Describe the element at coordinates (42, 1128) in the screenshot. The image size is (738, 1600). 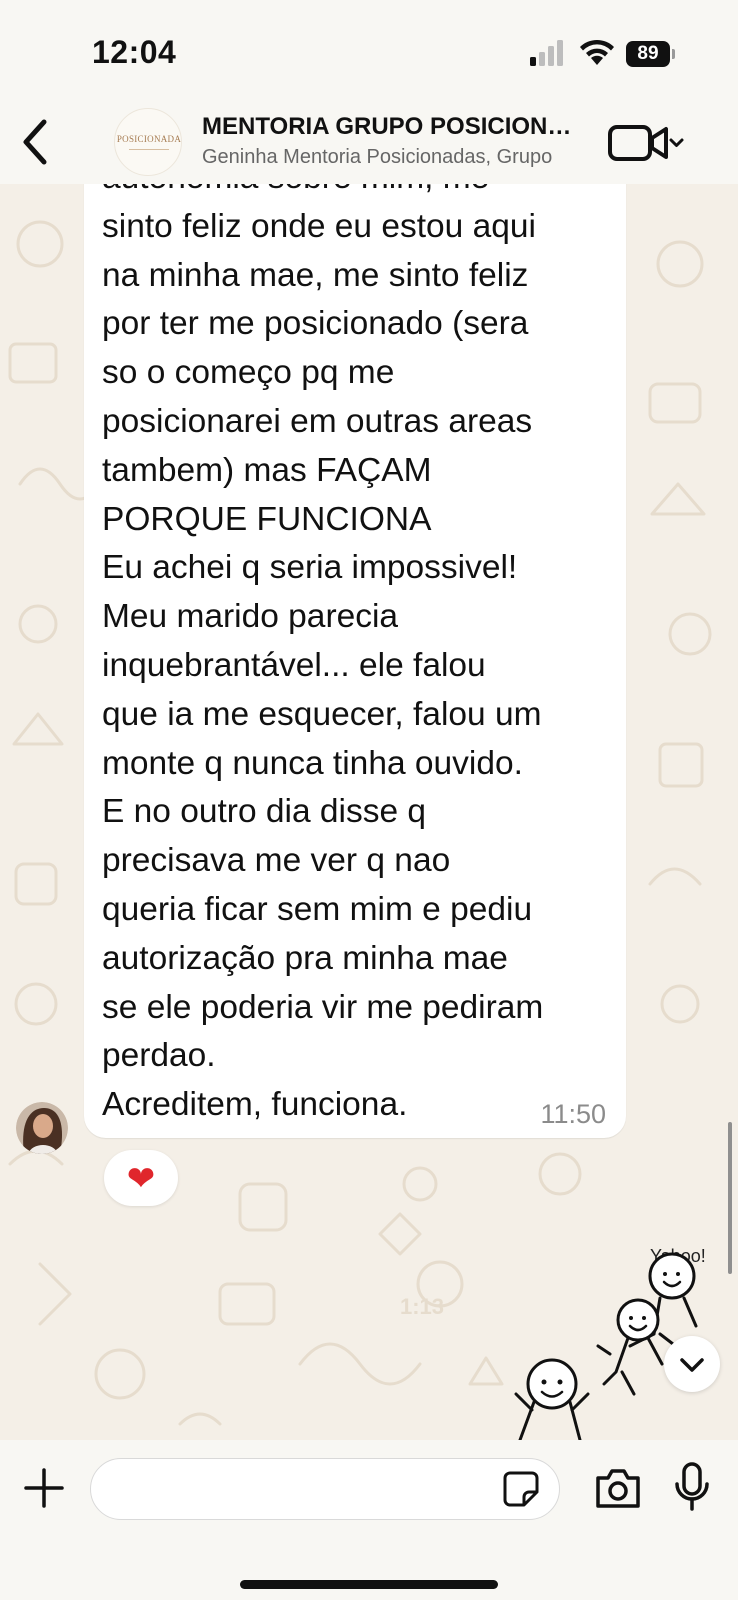
I see `sender-avatar` at that location.